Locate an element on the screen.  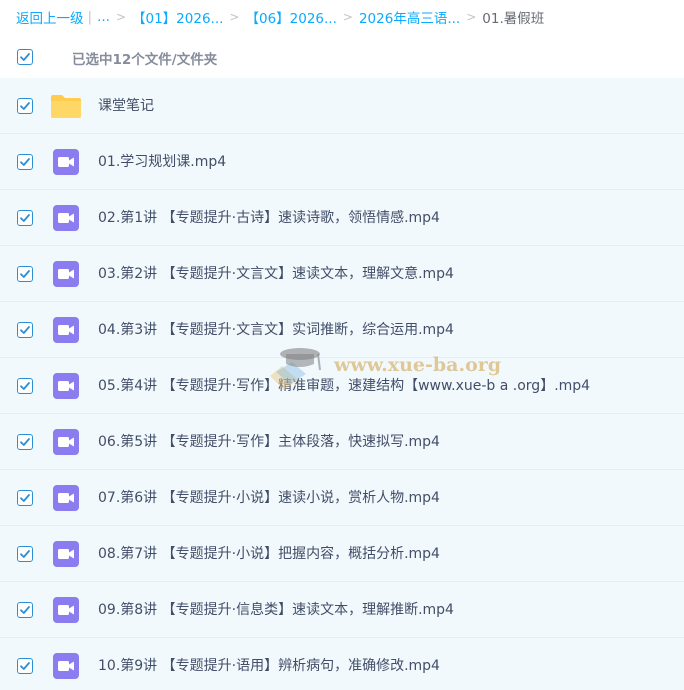
file-name: 02.第1讲 【专题提升·古诗】速读诗歌，领悟情感.mp4 is located at coordinates (269, 217).